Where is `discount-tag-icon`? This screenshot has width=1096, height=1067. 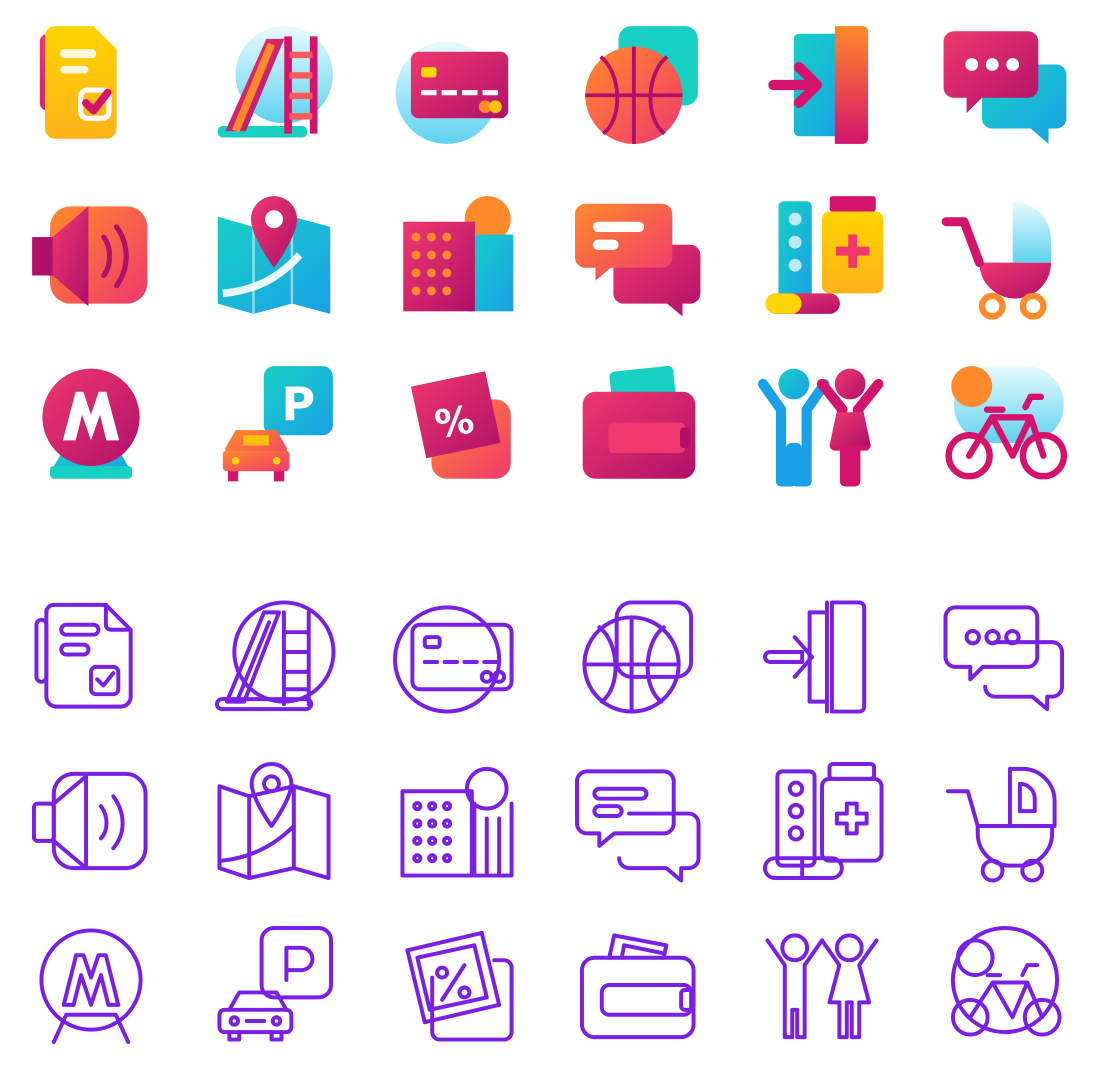 discount-tag-icon is located at coordinates (456, 985).